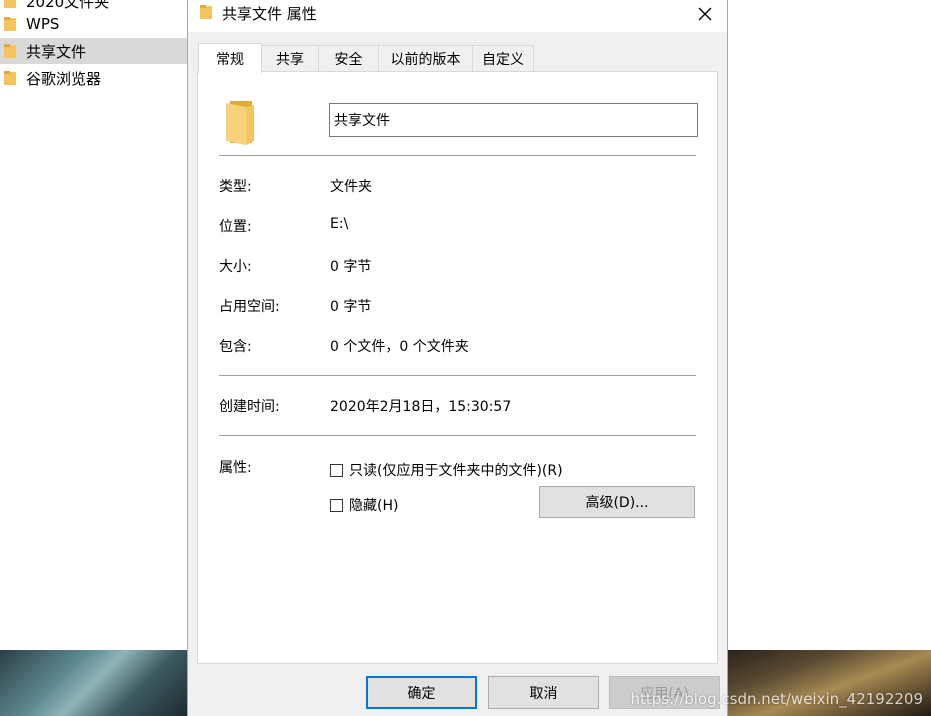 Image resolution: width=931 pixels, height=716 pixels. I want to click on explorer-item-label: WPS, so click(43, 24).